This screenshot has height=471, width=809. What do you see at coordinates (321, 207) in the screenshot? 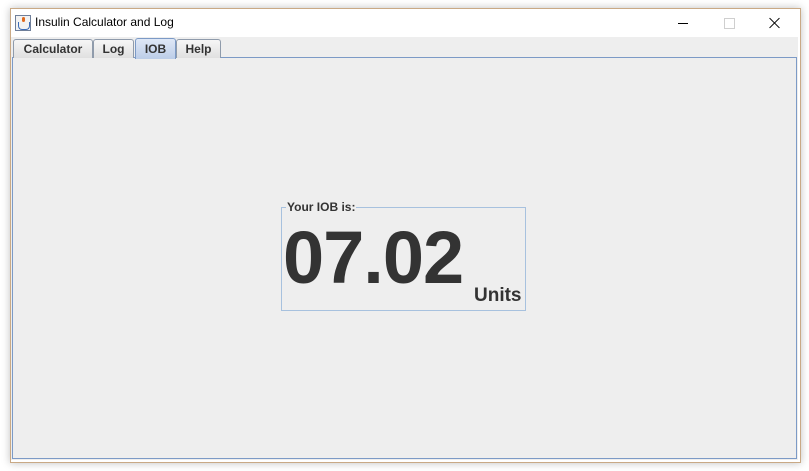
I see `iob-legend: Your IOB is:` at bounding box center [321, 207].